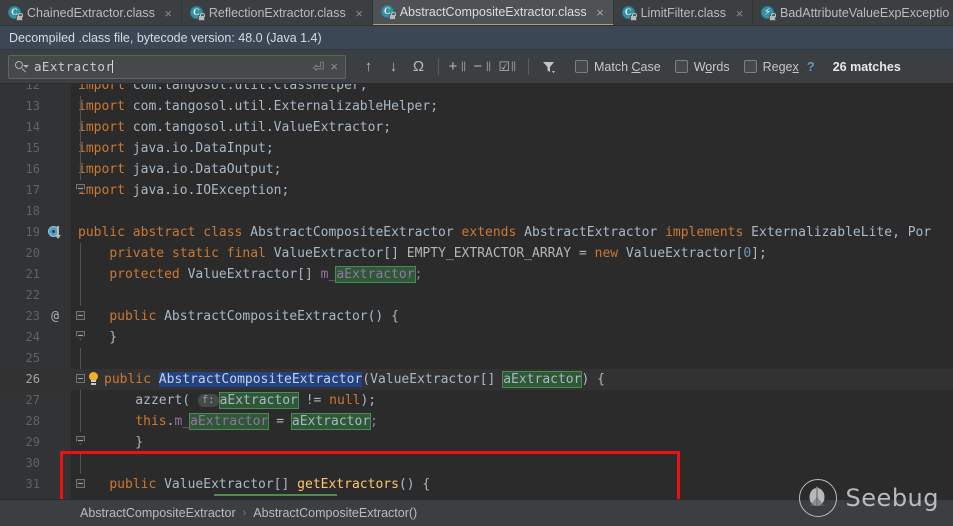 The width and height of the screenshot is (953, 526). I want to click on tab-chained-extractor: C ChainedExtractor.class ×, so click(91, 12).